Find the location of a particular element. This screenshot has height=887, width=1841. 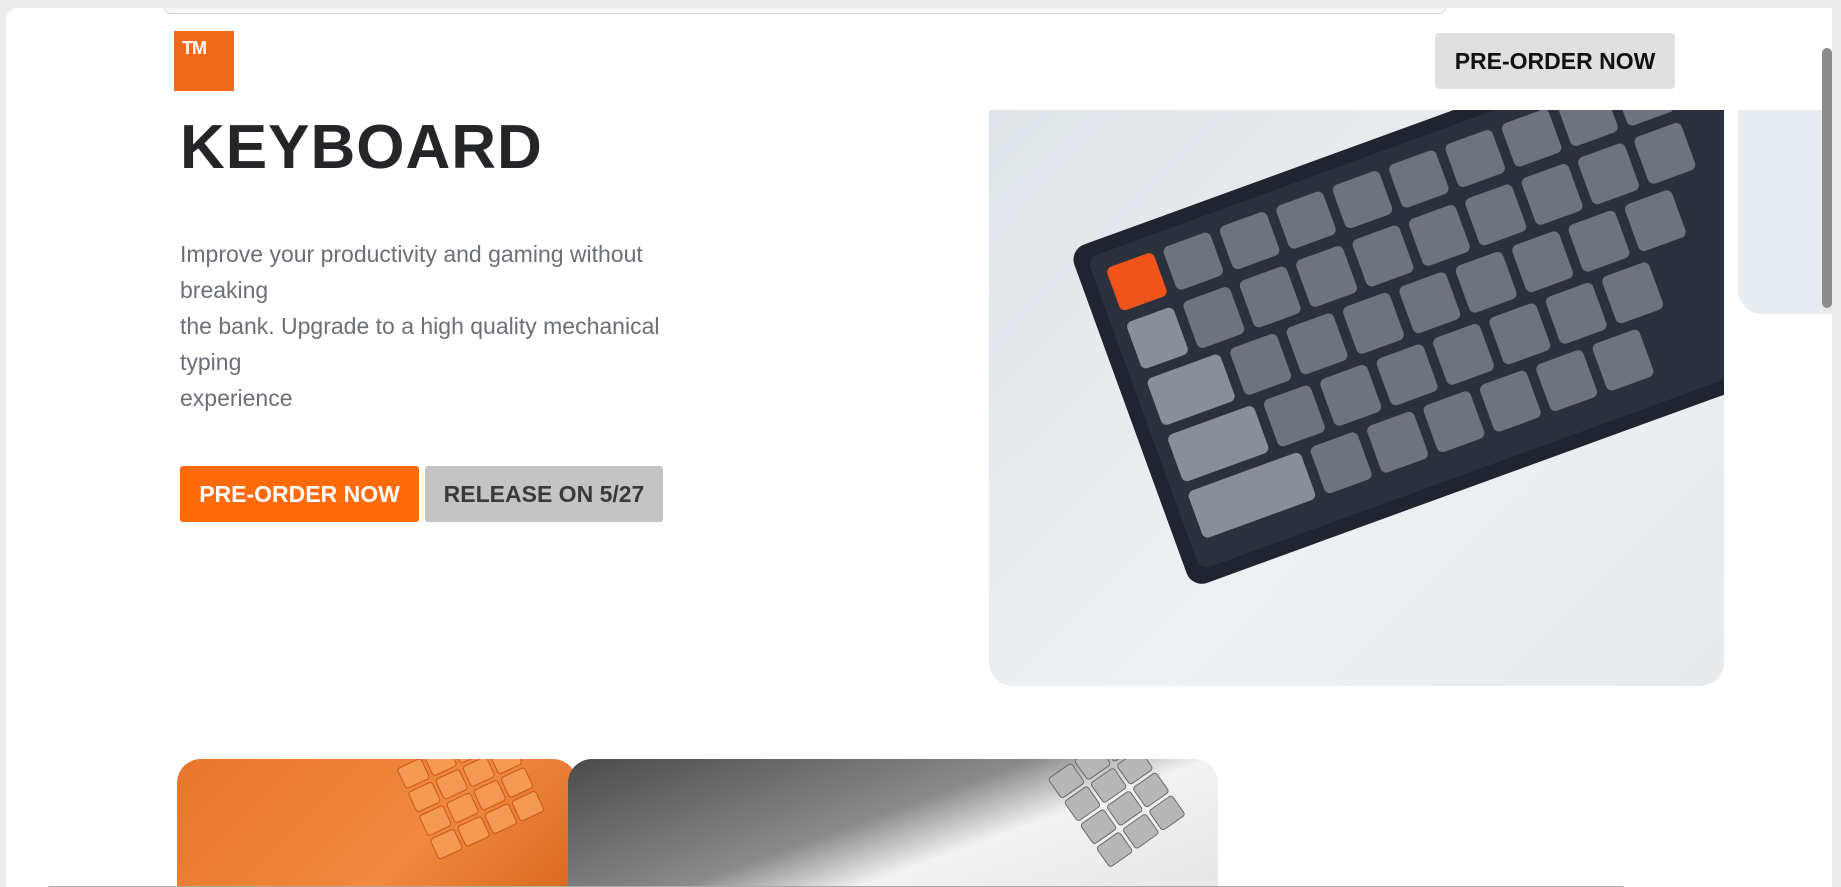

preorder-button: PRE-ORDER NOW is located at coordinates (299, 494).